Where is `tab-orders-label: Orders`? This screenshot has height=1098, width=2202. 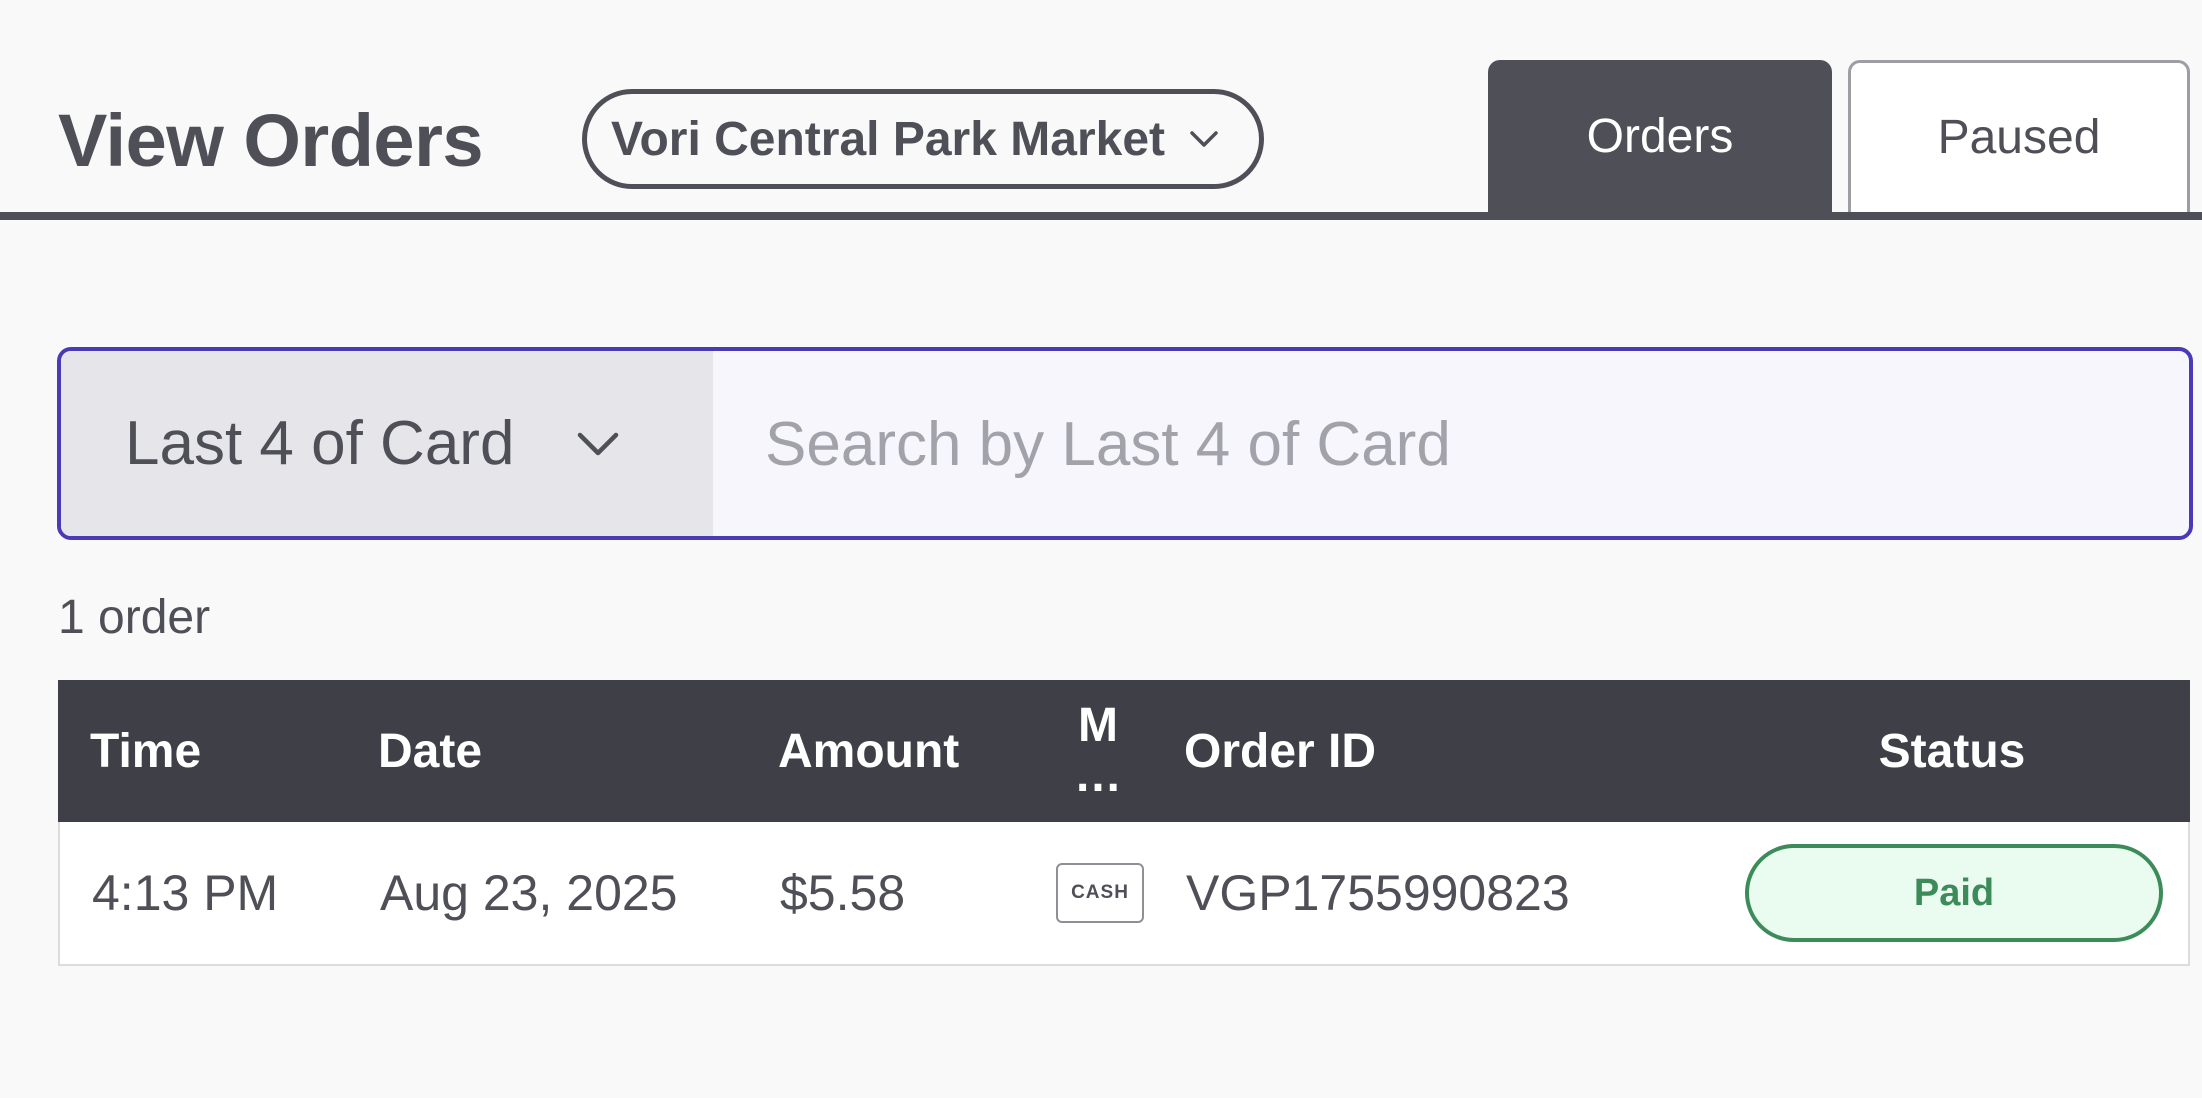
tab-orders-label: Orders is located at coordinates (1660, 136).